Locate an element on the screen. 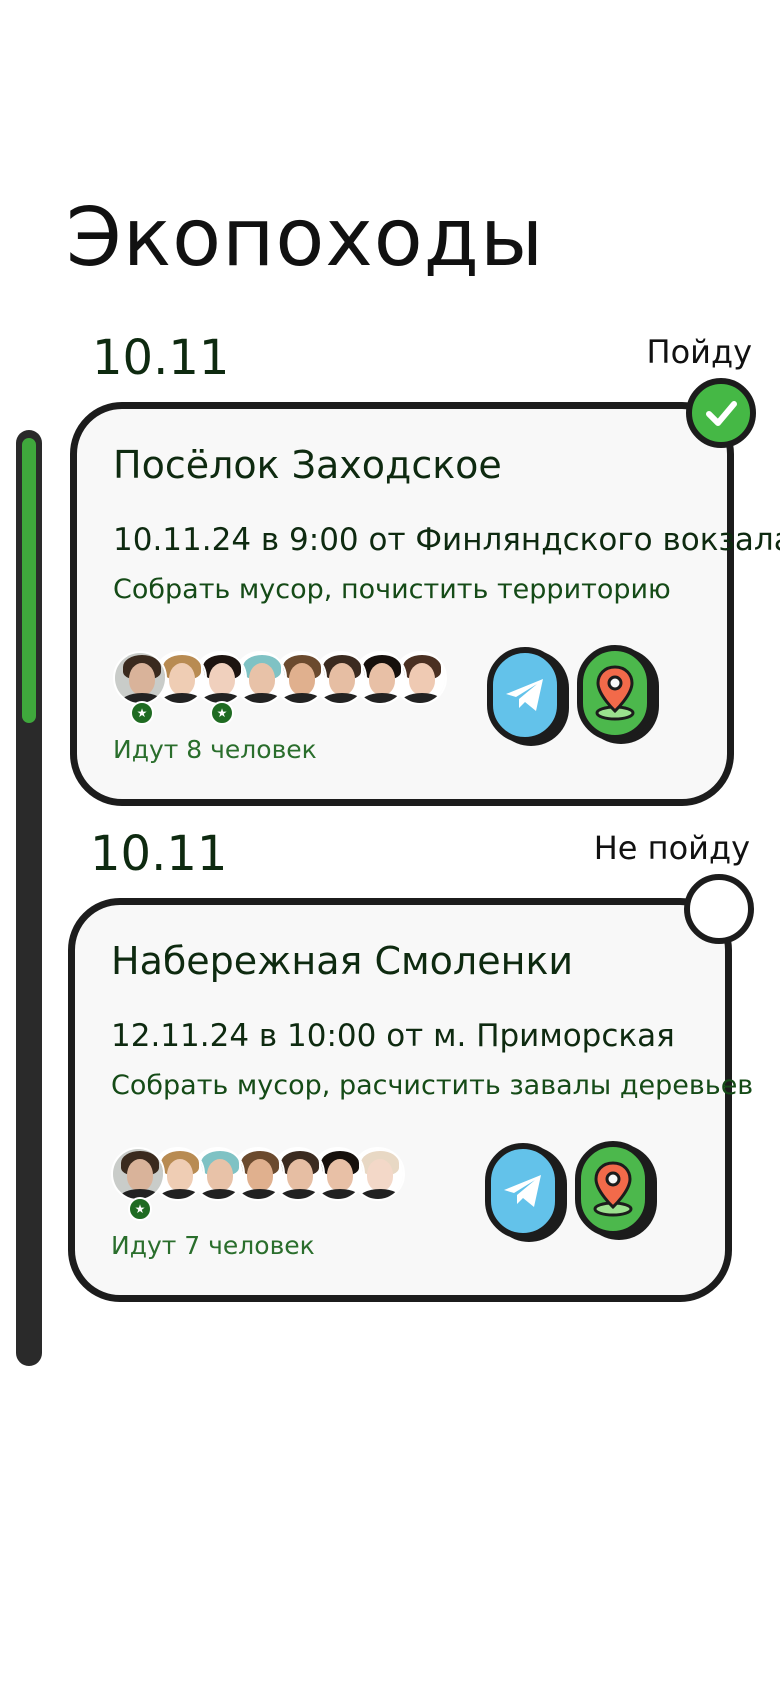  participants-count: Идут 8 человек is located at coordinates (215, 749).